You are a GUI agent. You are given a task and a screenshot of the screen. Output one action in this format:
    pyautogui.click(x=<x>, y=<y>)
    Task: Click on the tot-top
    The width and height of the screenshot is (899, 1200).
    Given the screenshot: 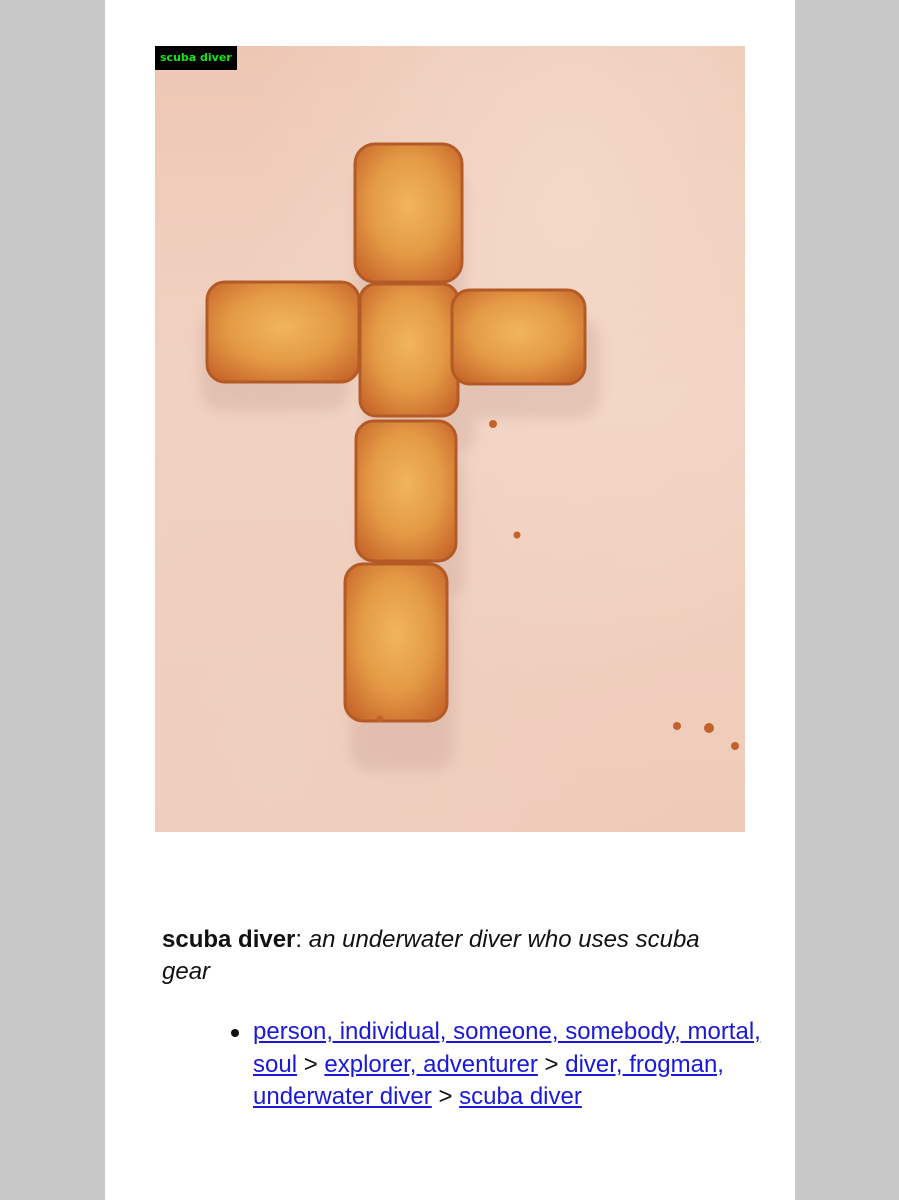 What is the action you would take?
    pyautogui.click(x=408, y=213)
    